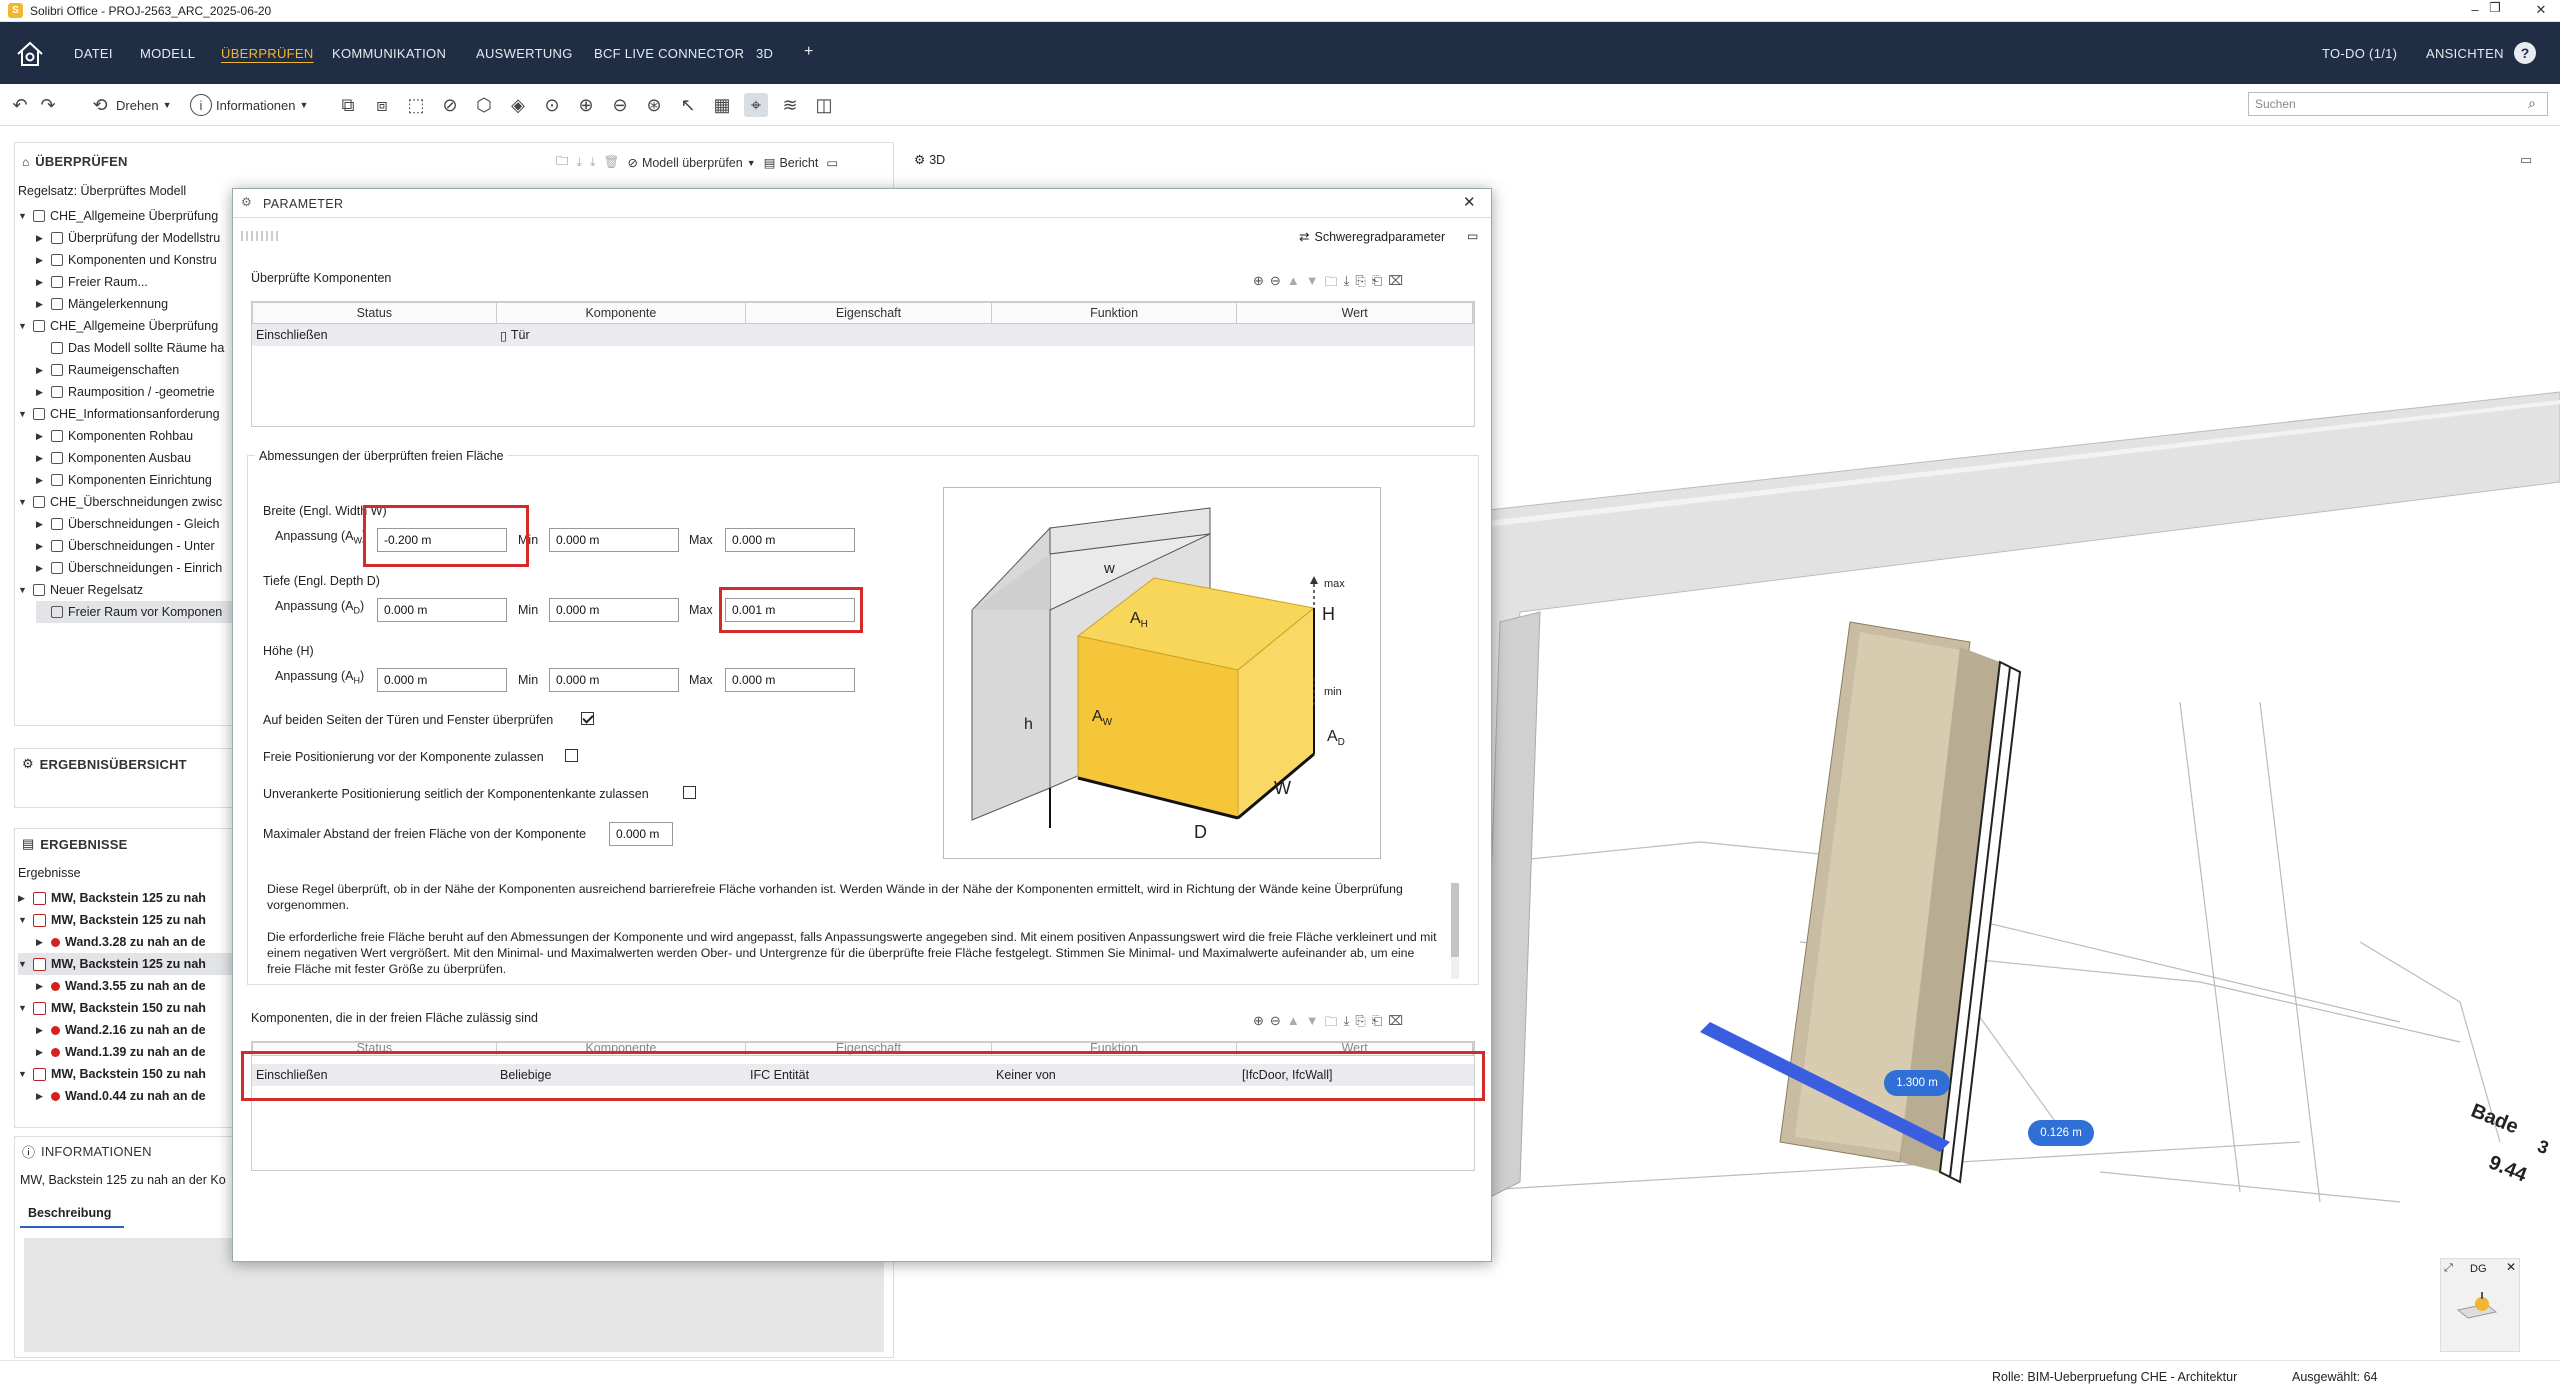 This screenshot has height=1392, width=2560. Describe the element at coordinates (722, 105) in the screenshot. I see `section-box-icon: ▦` at that location.